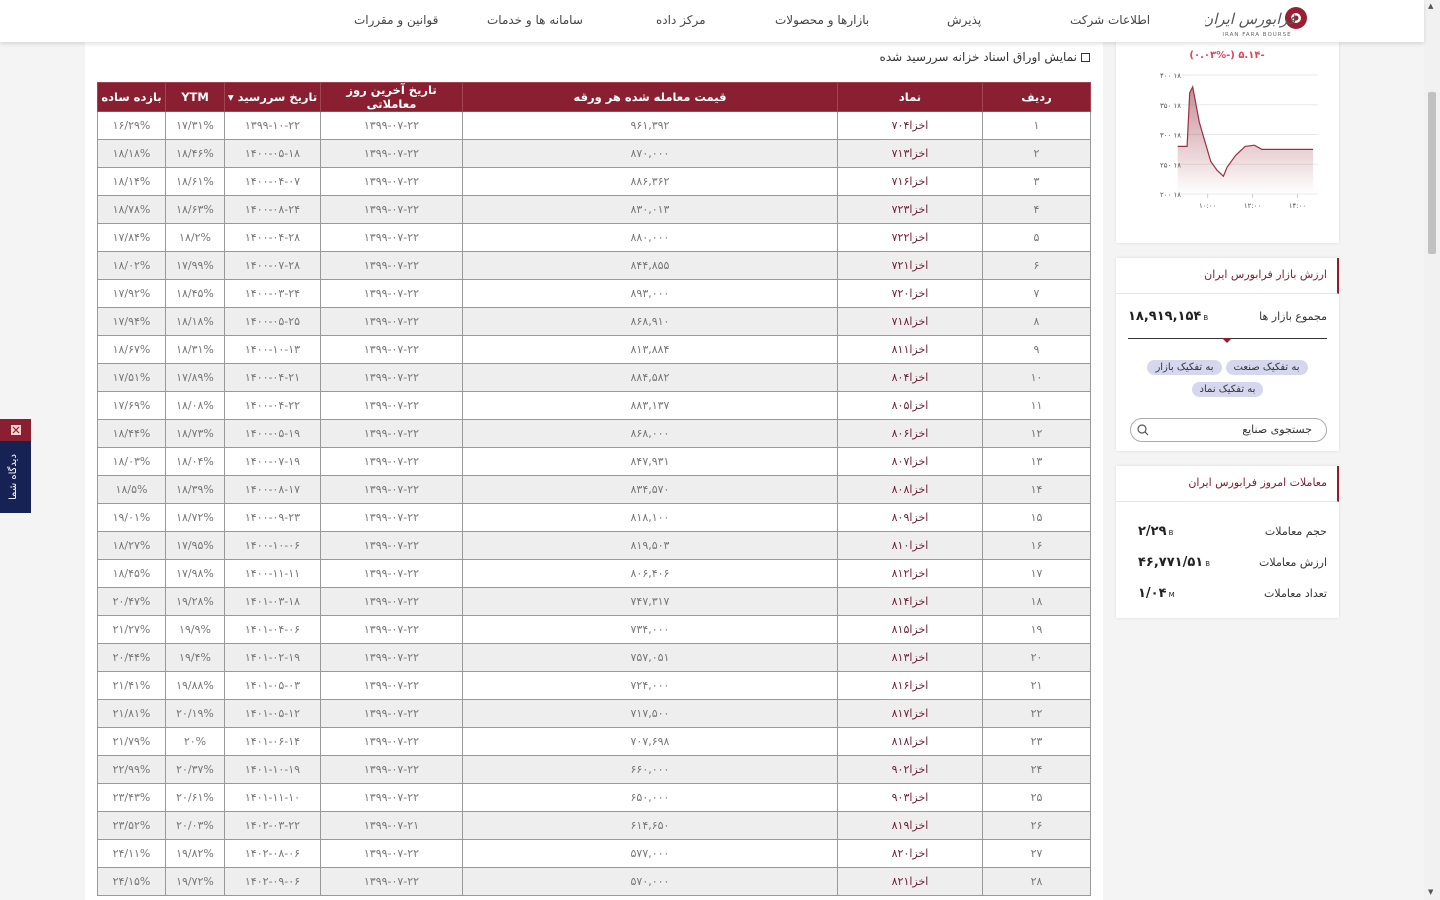  Describe the element at coordinates (396, 21) in the screenshot. I see `nav-rules: قوانین و مقررات` at that location.